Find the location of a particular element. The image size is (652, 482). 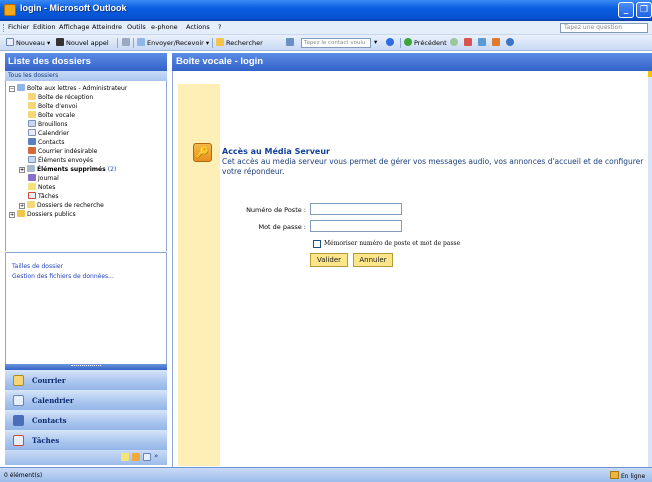

menu-outils: Outils is located at coordinates (136, 27).